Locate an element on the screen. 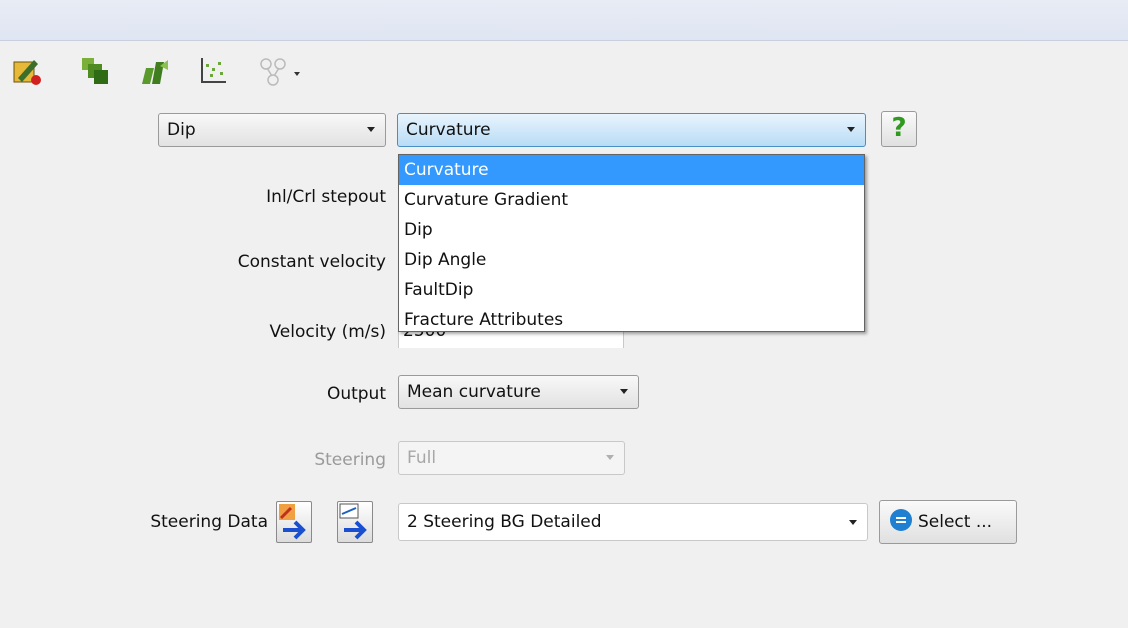 This screenshot has width=1128, height=628. sec-import-icon is located at coordinates (353, 521).